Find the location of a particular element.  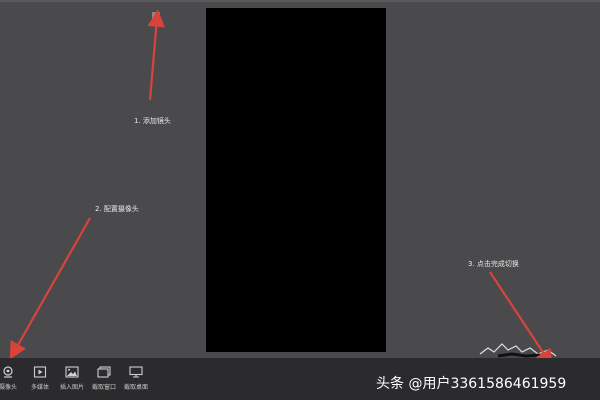

toolbar-label: 截取桌面 is located at coordinates (135, 387).